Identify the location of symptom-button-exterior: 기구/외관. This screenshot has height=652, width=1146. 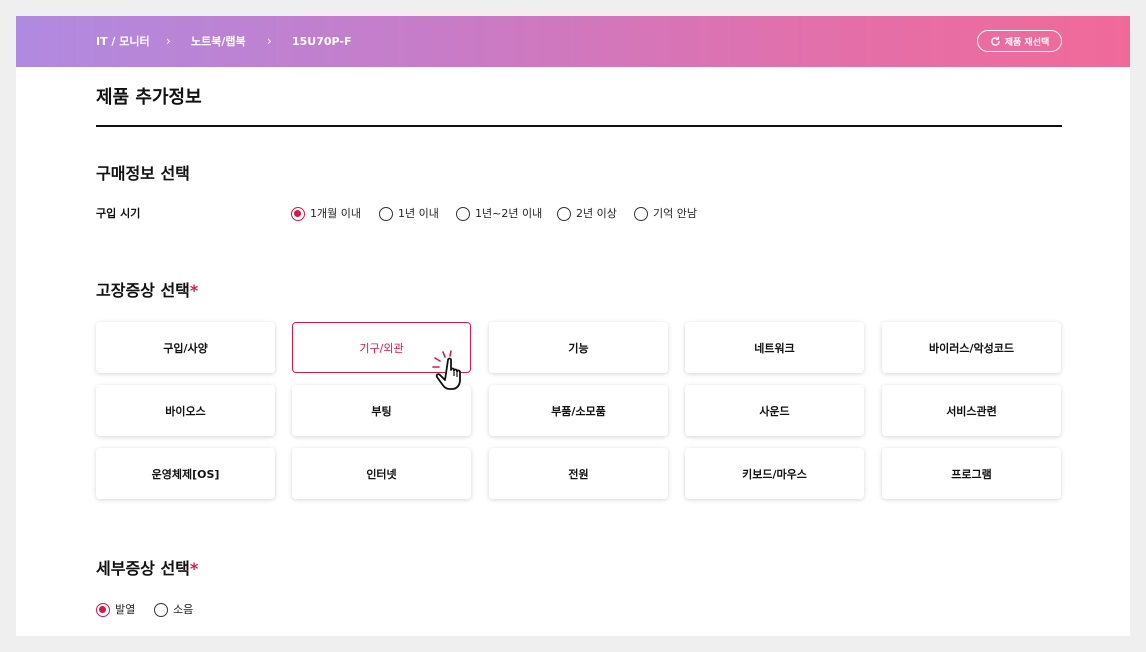
(381, 347).